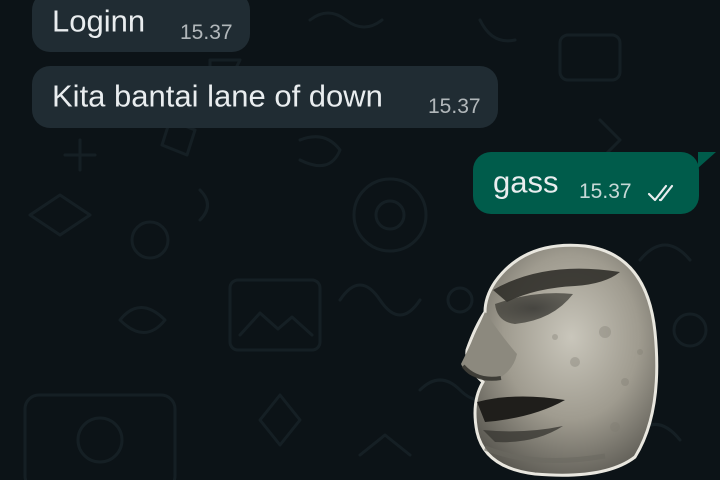 This screenshot has height=480, width=720. I want to click on incoming-message-bubble: Loginn 15.37, so click(141, 26).